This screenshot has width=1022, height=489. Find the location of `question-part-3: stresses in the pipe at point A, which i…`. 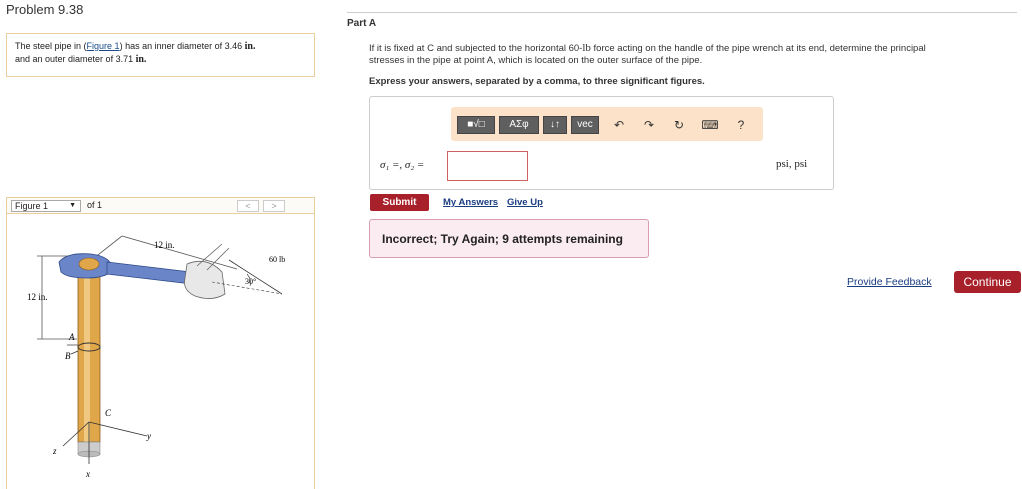

question-part-3: stresses in the pipe at point A, which i… is located at coordinates (536, 60).